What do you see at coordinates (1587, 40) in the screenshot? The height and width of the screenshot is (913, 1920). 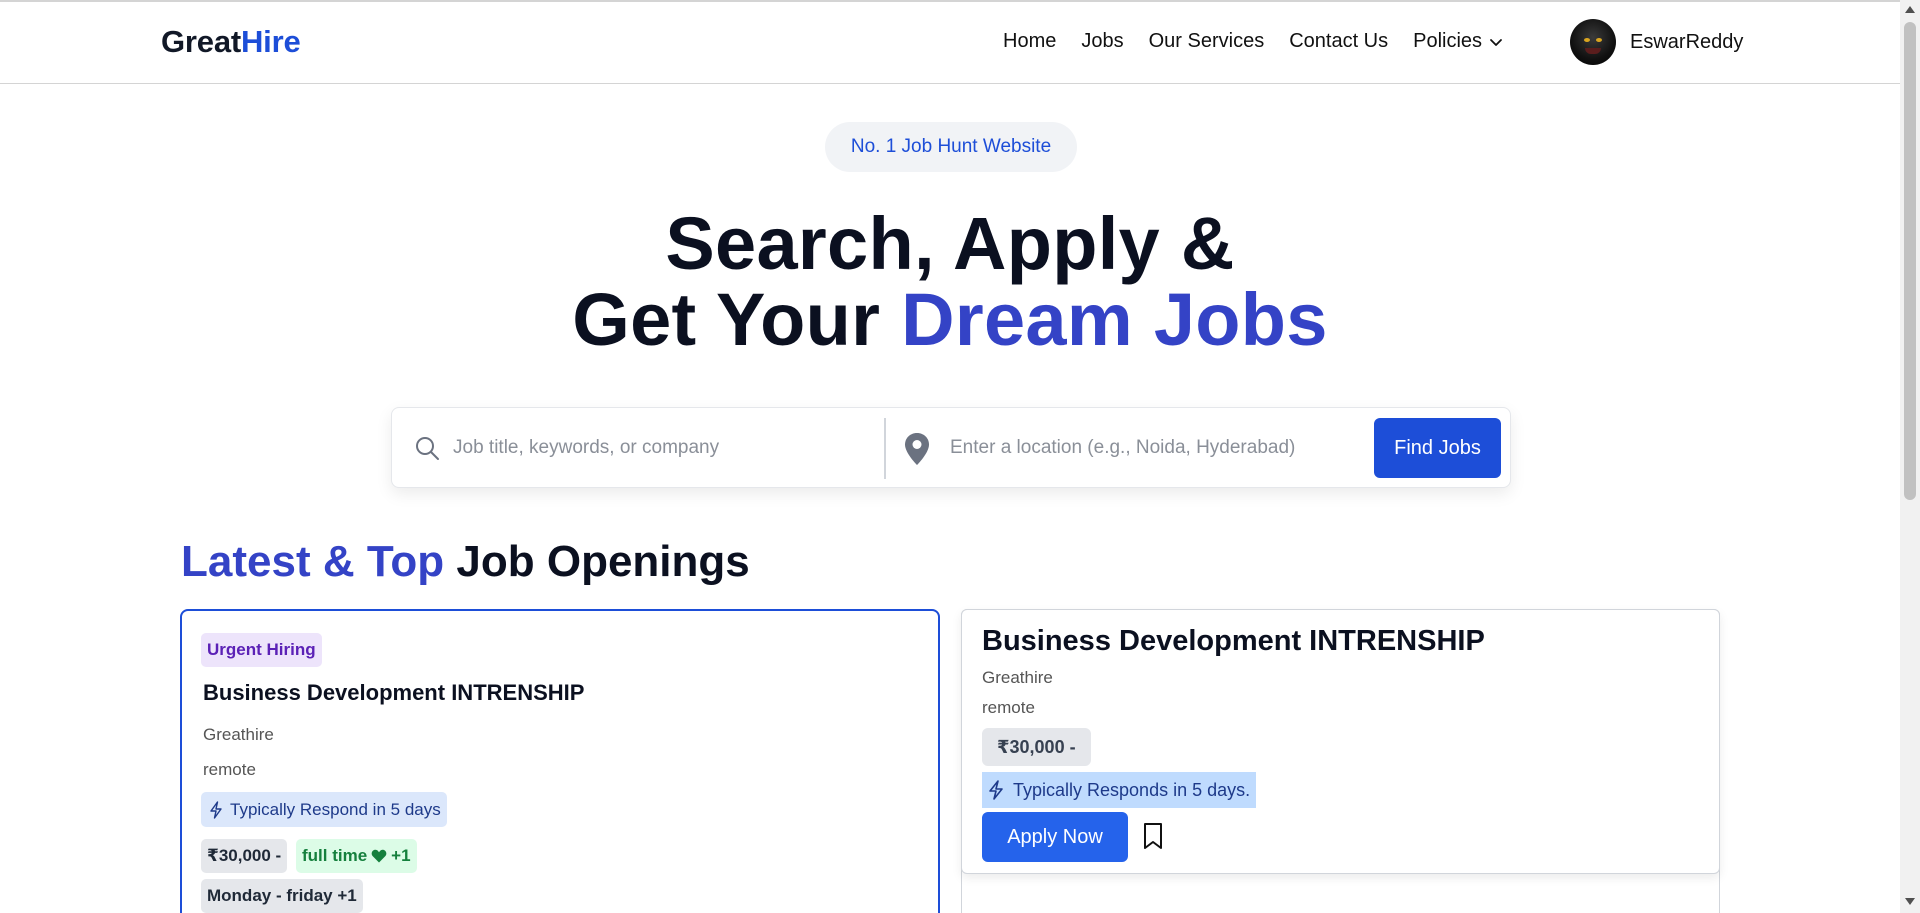 I see `avatar-eye-left` at bounding box center [1587, 40].